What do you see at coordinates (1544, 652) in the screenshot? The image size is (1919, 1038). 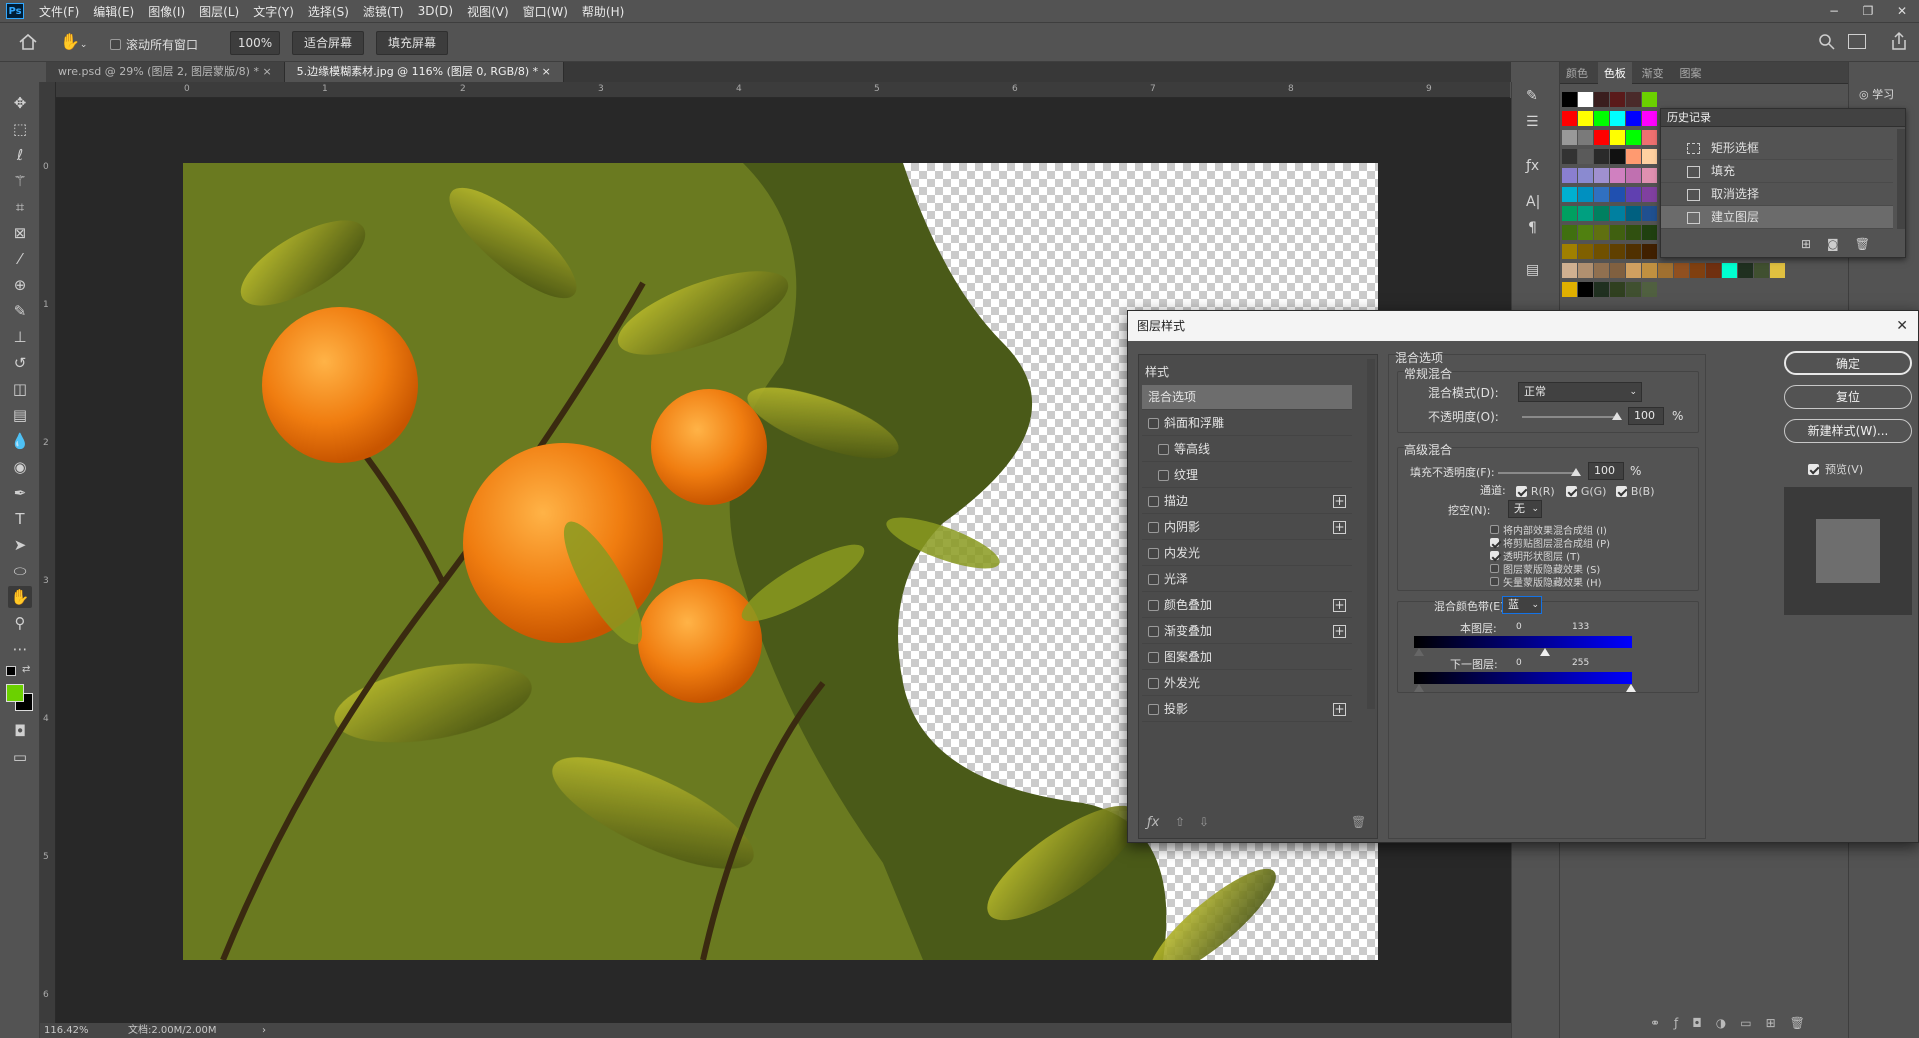 I see `this-layer-white-handle` at bounding box center [1544, 652].